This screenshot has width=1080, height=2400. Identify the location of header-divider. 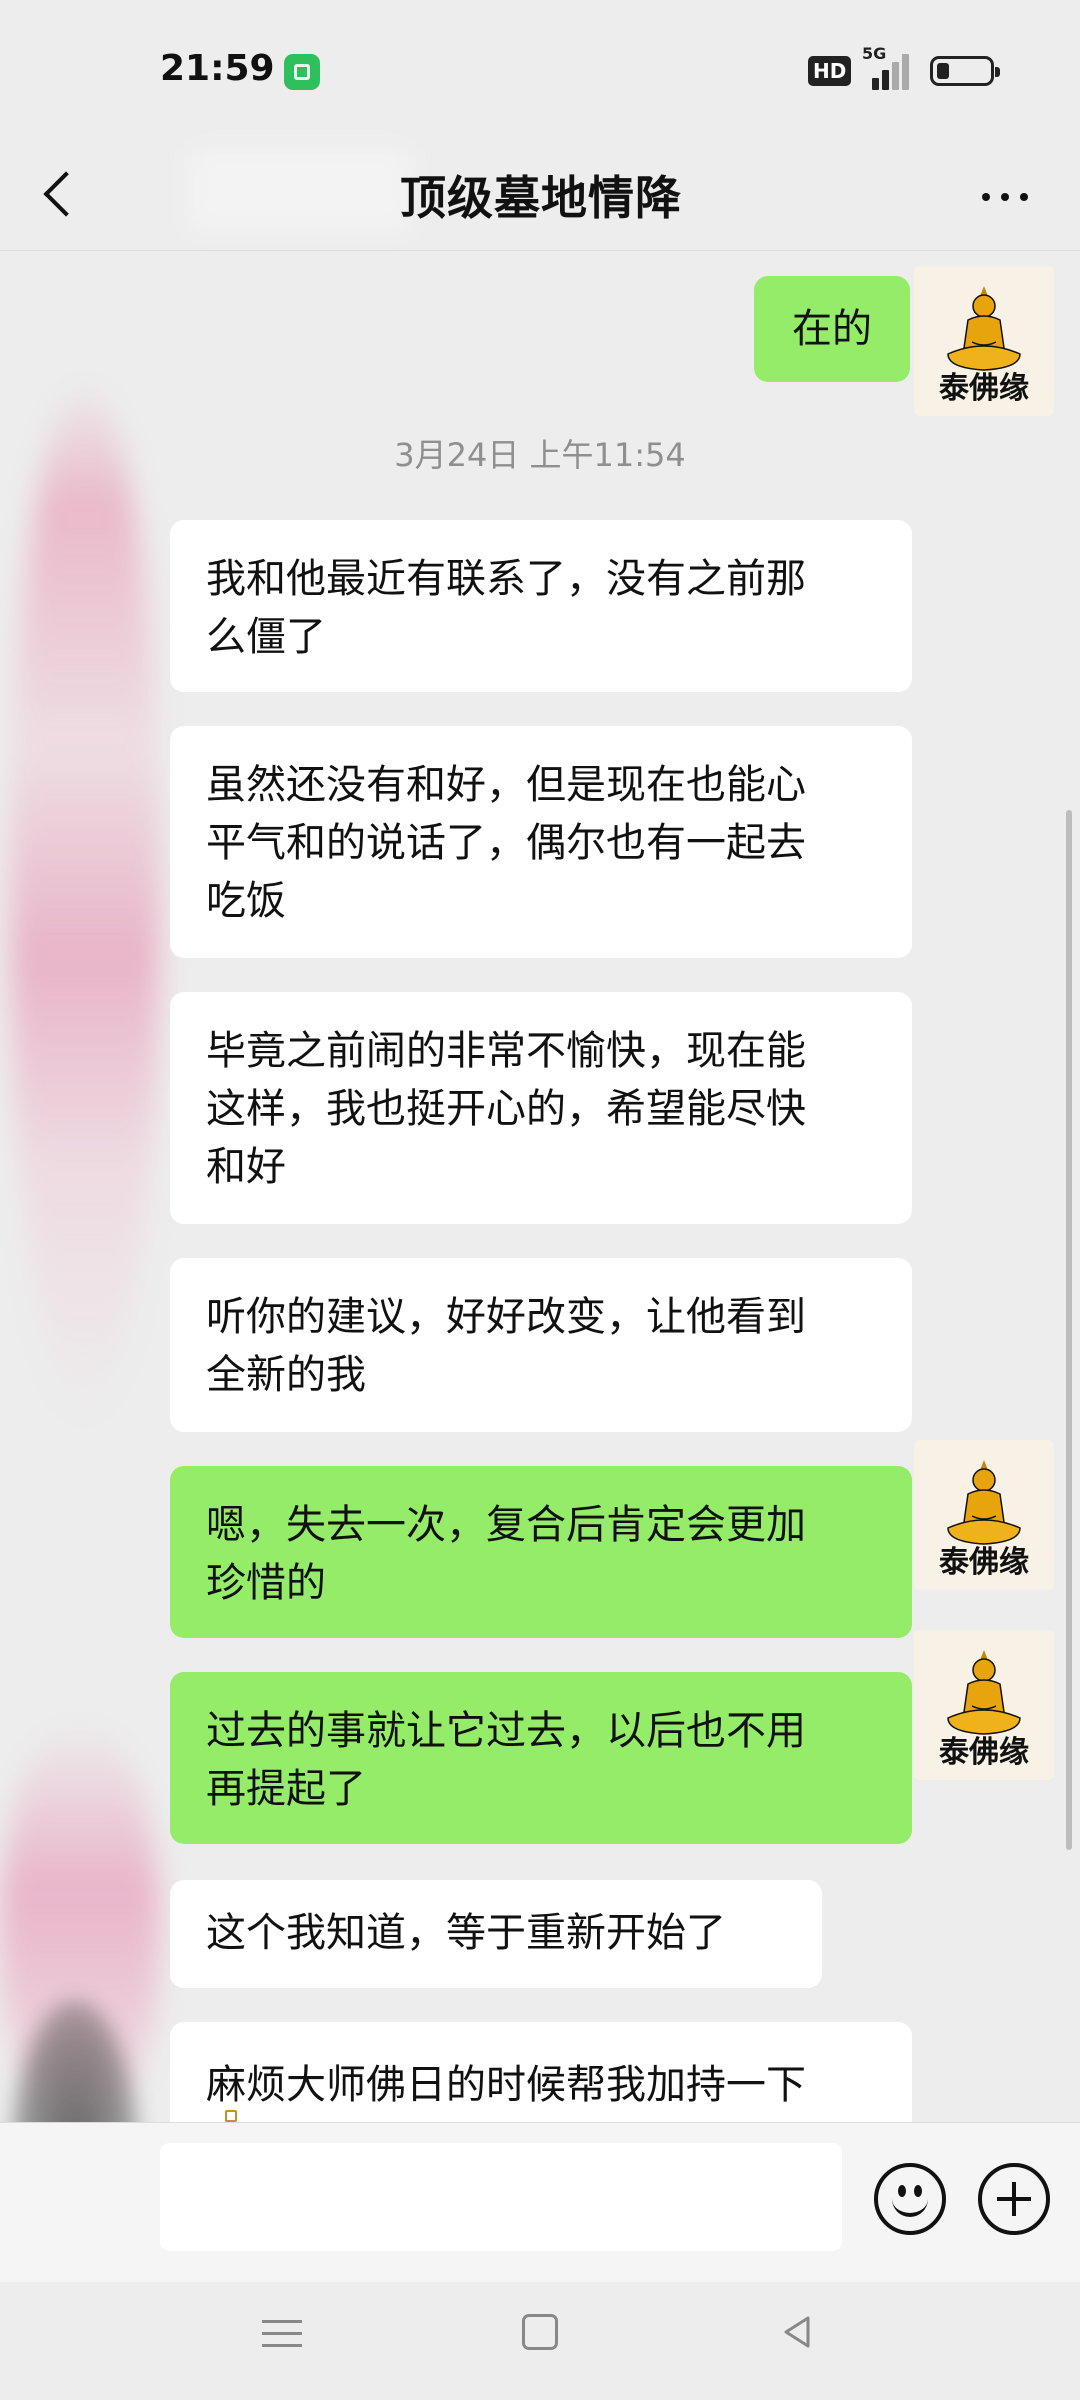
(540, 250).